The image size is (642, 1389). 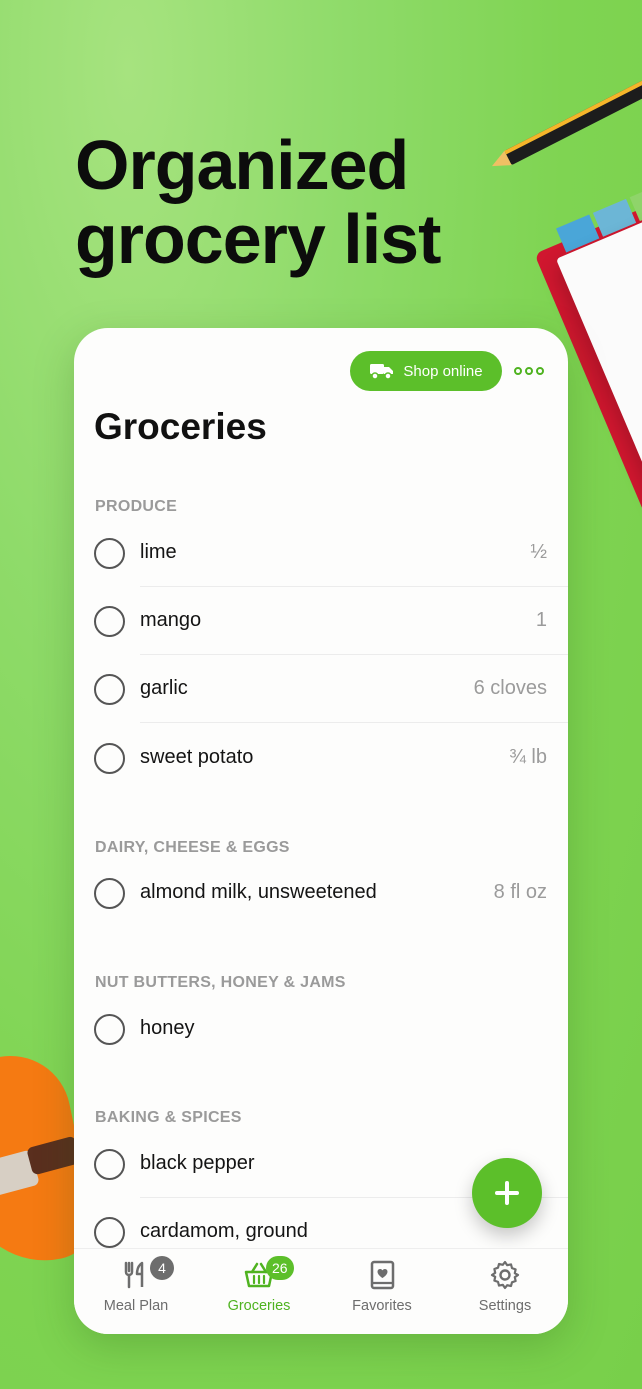 What do you see at coordinates (259, 1291) in the screenshot?
I see `tab-groceries: 26 Groceries` at bounding box center [259, 1291].